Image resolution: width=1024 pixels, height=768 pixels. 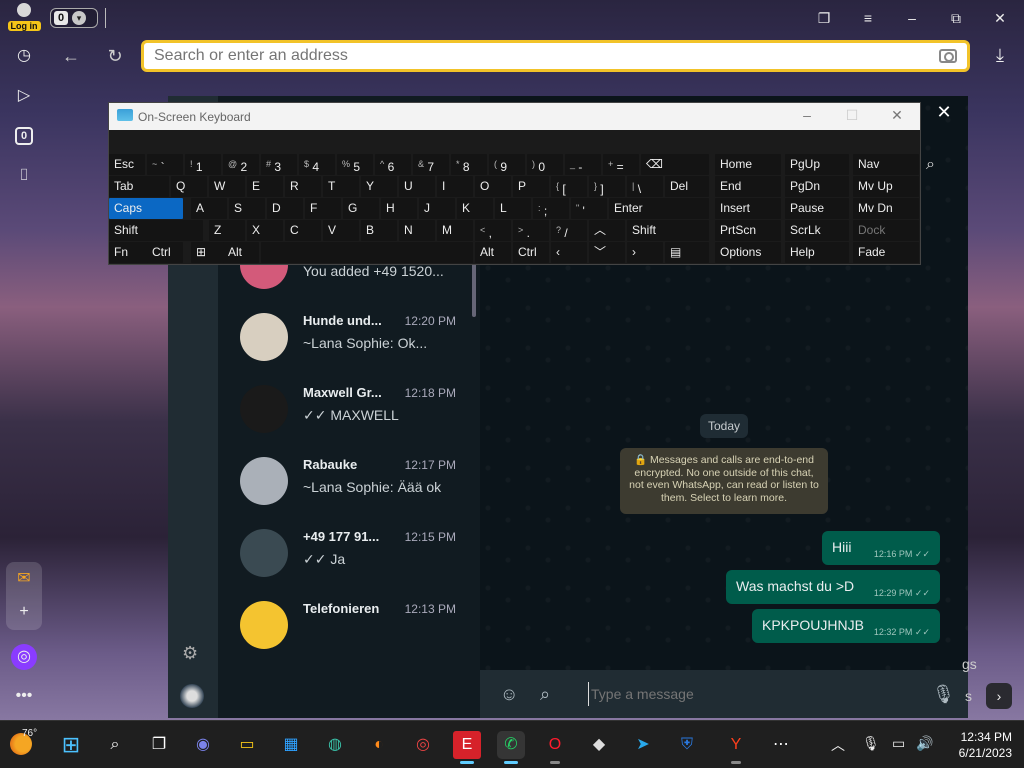 What do you see at coordinates (265, 230) in the screenshot?
I see `osk-key: X` at bounding box center [265, 230].